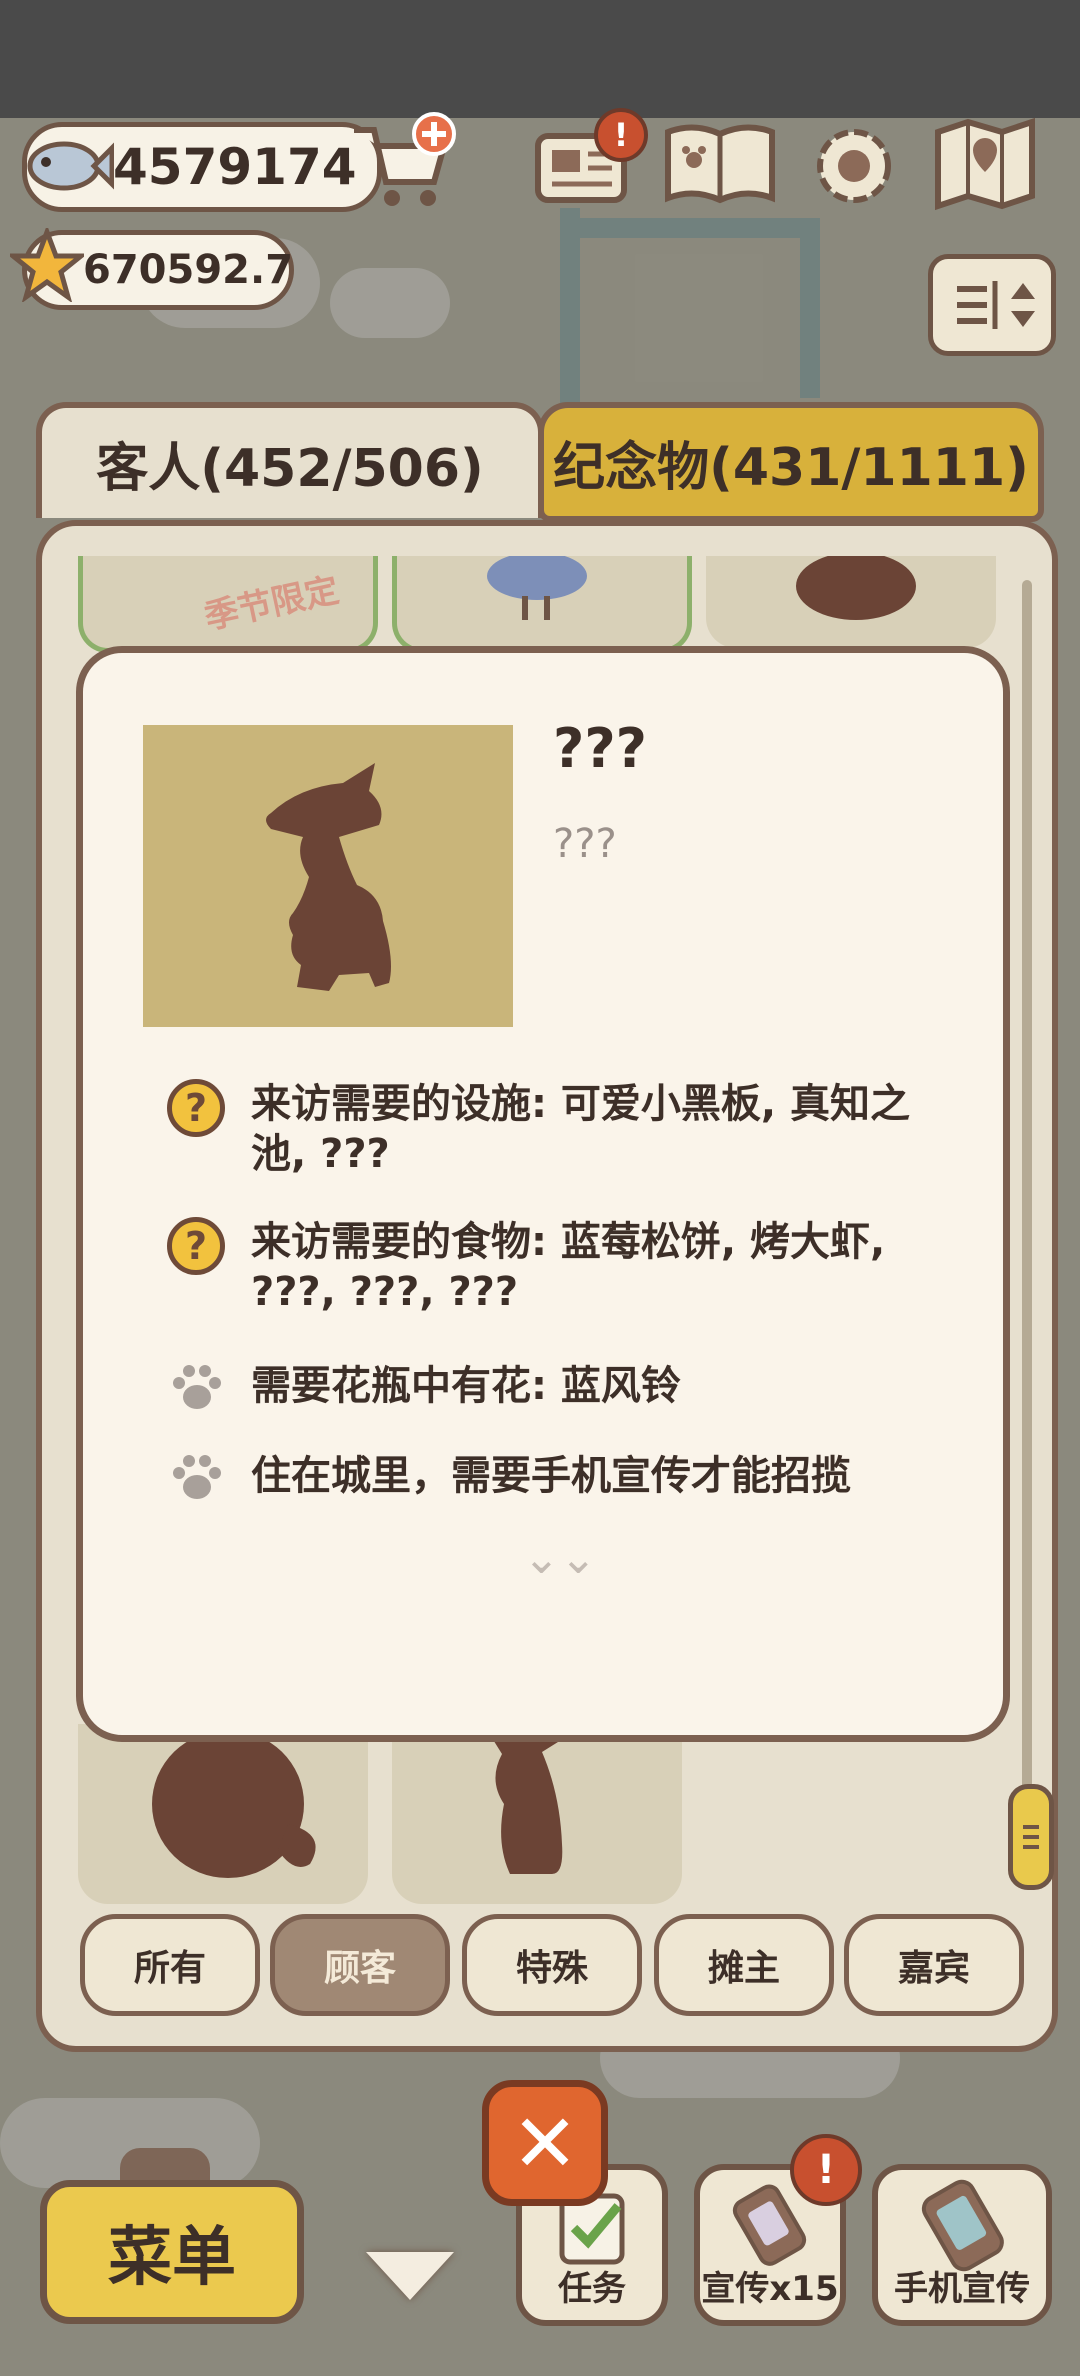  Describe the element at coordinates (568, 1267) in the screenshot. I see `requirement-food: 来访需要的食物: 蓝莓松饼, 烤大虾, ???, ???, ???` at that location.